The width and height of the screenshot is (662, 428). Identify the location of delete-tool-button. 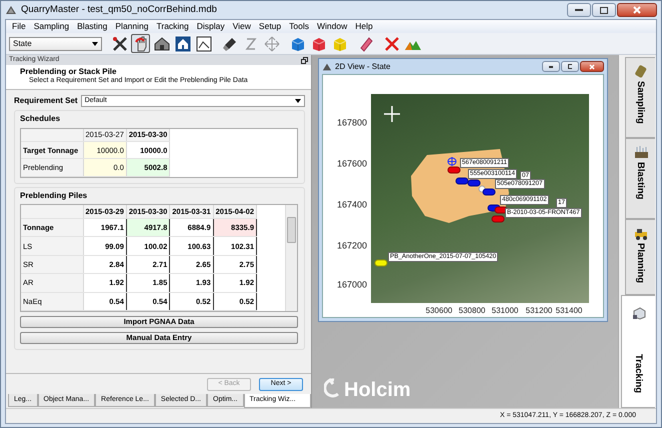
(391, 43).